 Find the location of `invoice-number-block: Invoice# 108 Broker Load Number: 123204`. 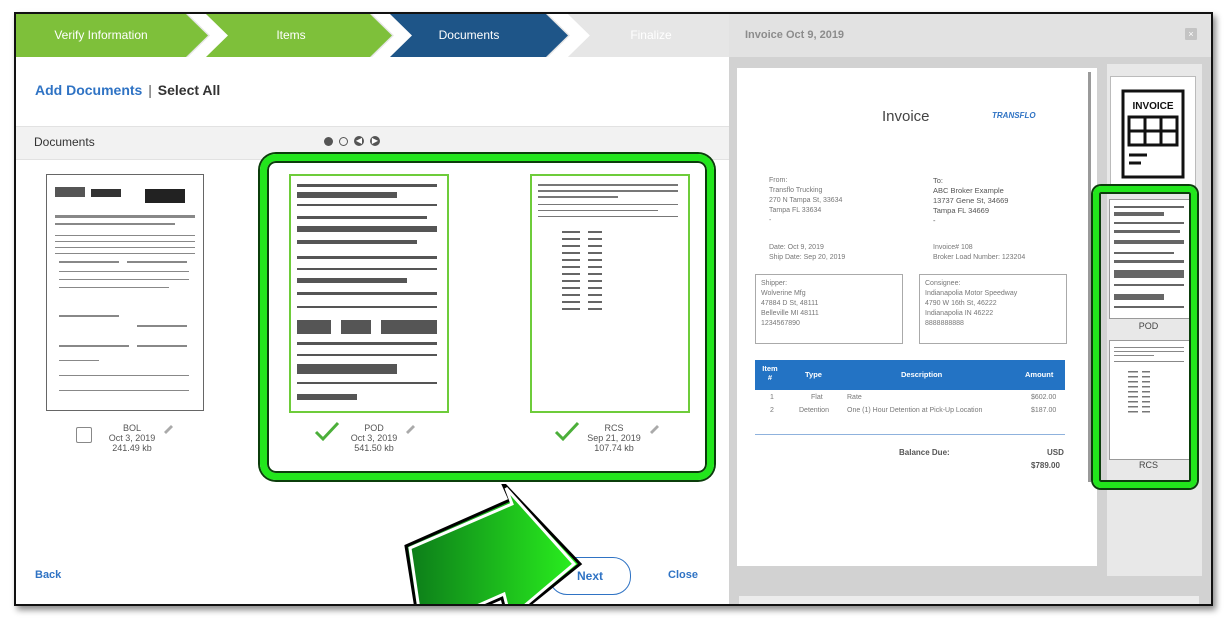

invoice-number-block: Invoice# 108 Broker Load Number: 123204 is located at coordinates (979, 253).